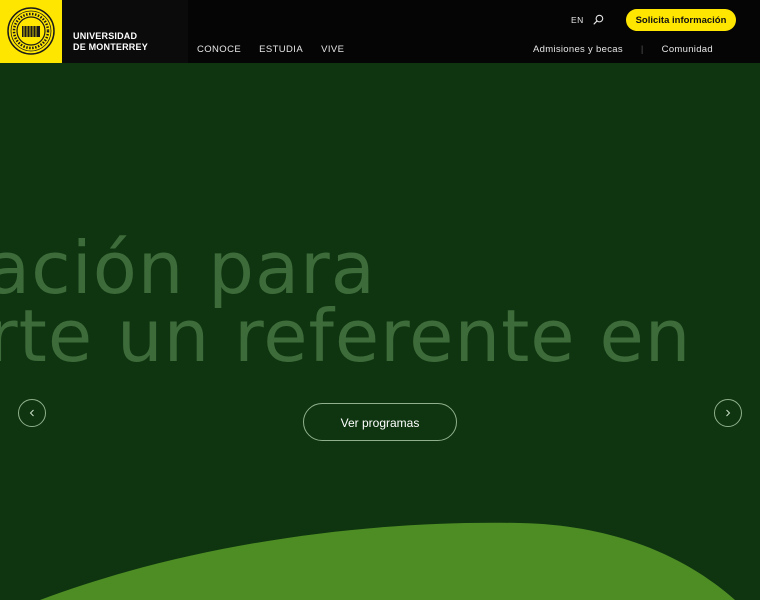 The height and width of the screenshot is (600, 760). I want to click on main-nav: CONOCE ESTUDIA VIVE, so click(270, 49).